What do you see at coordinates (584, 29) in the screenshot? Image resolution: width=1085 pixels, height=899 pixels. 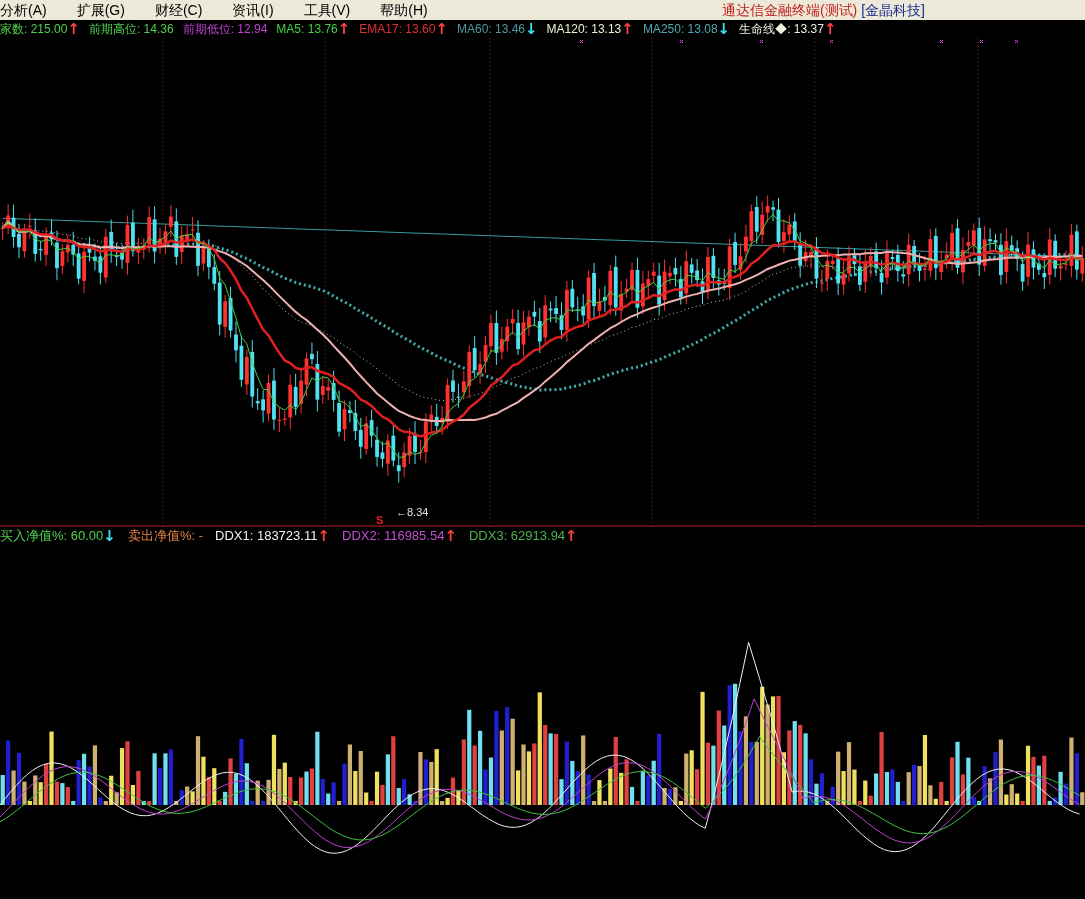 I see `indicator-readout: MA120: 13.13` at bounding box center [584, 29].